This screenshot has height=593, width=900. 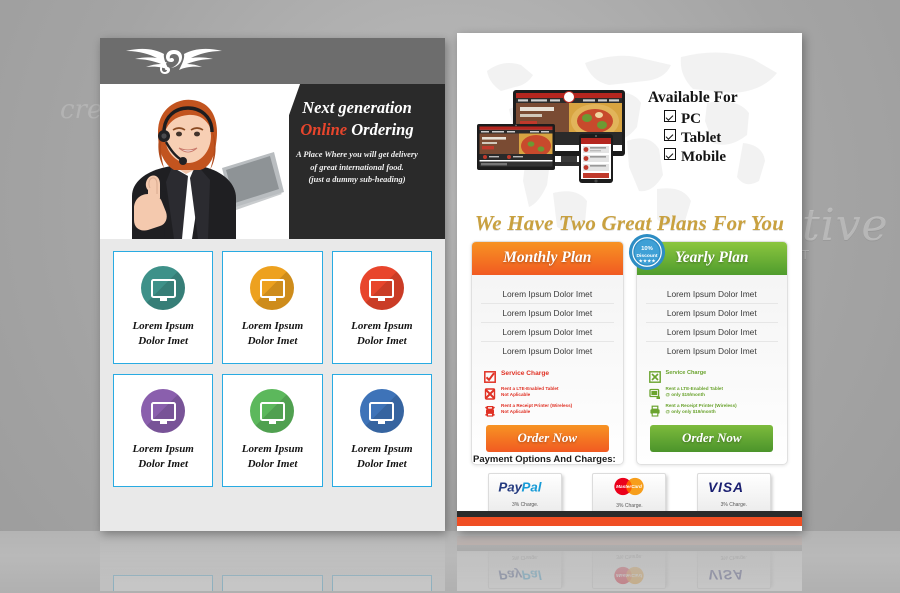 I want to click on printer-cross-icon, so click(x=490, y=410).